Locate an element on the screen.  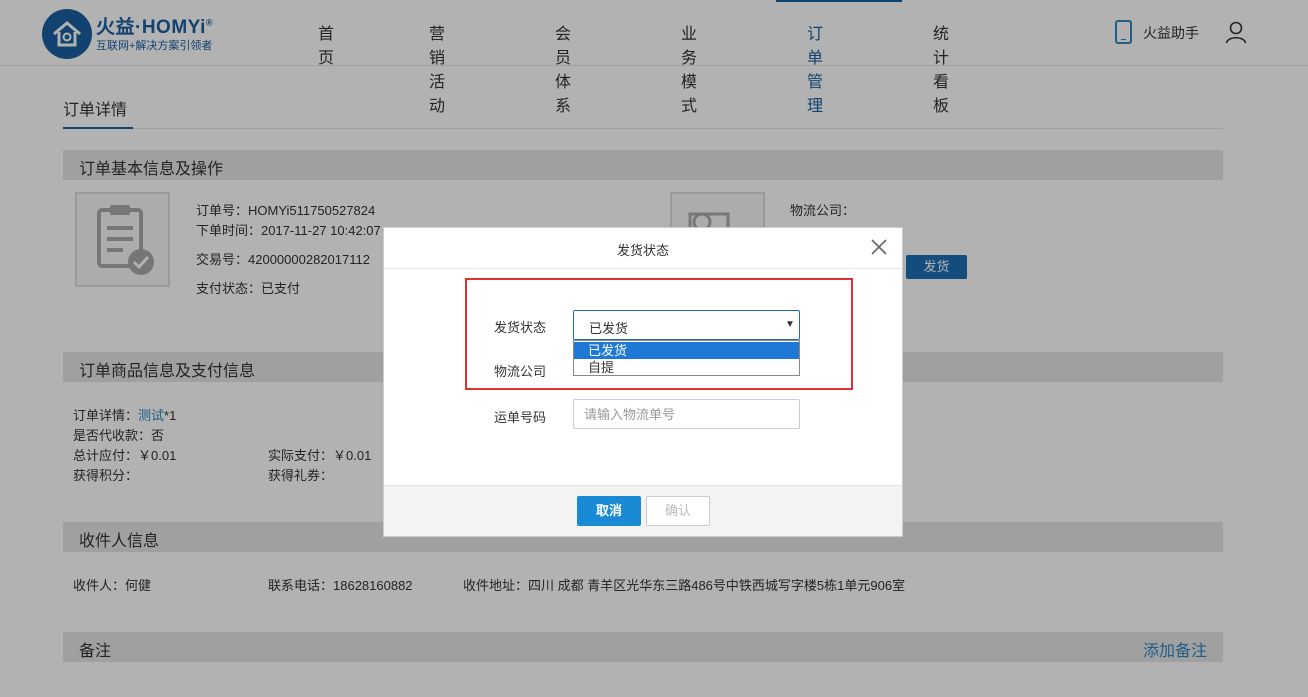
dialog-footer: 取消 确认 is located at coordinates (643, 510).